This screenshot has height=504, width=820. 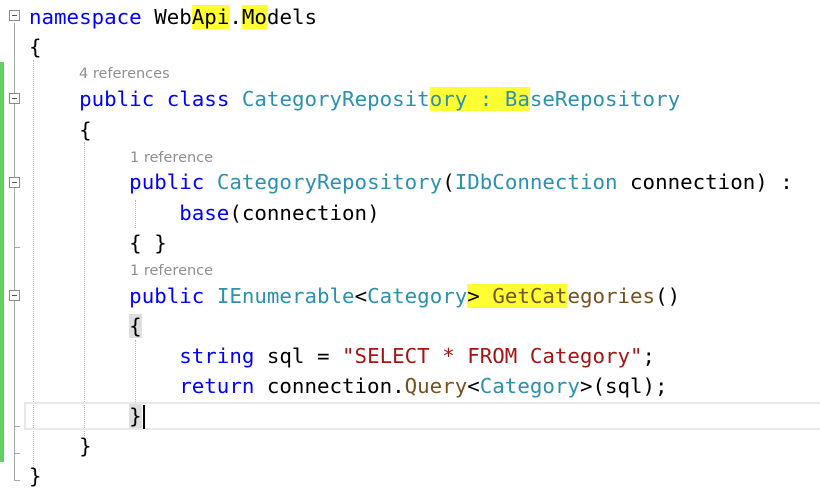 I want to click on method-name: egories, so click(x=611, y=296).